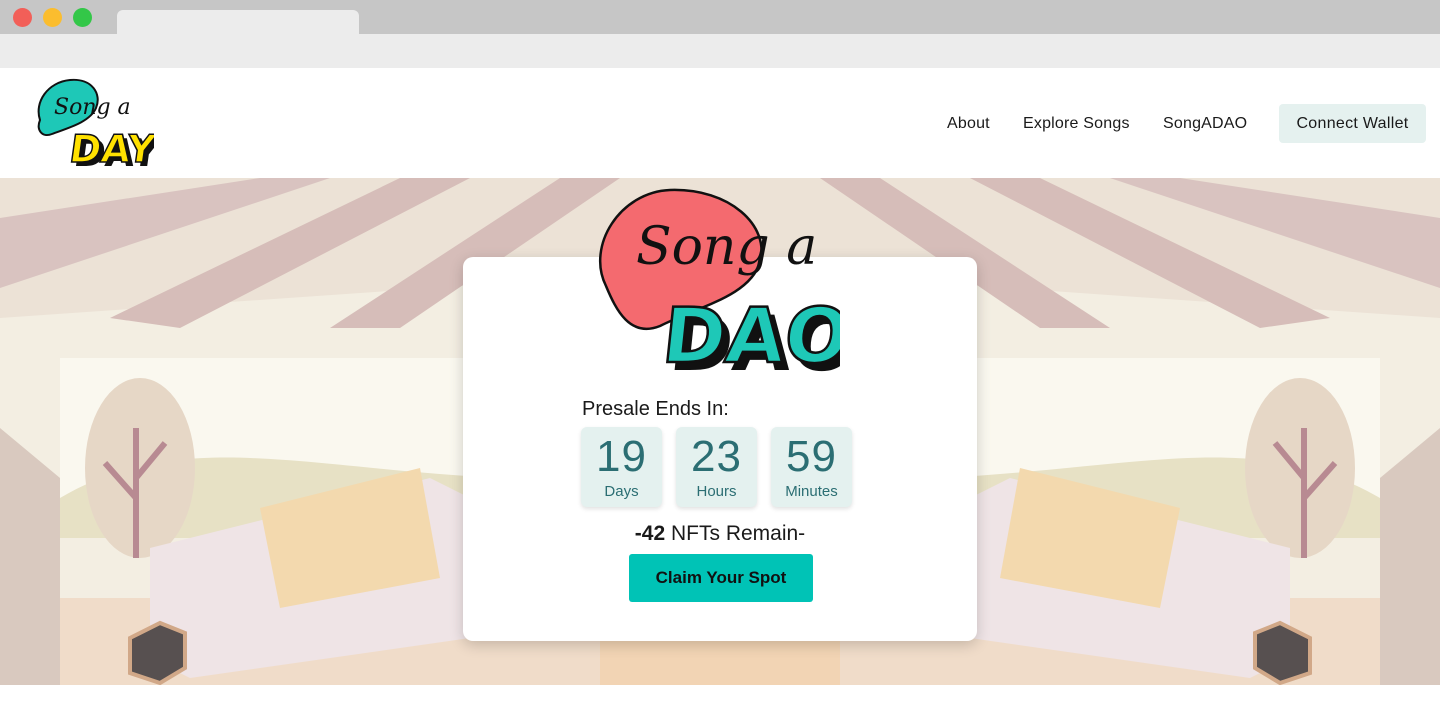 This screenshot has height=722, width=1440. Describe the element at coordinates (811, 456) in the screenshot. I see `countdown-minutes-value: 59` at that location.